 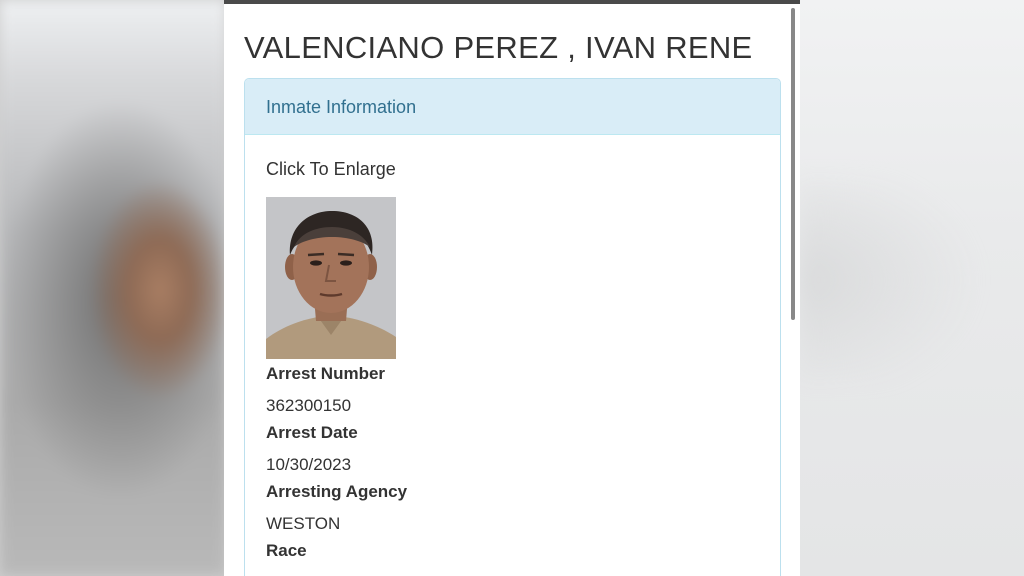 What do you see at coordinates (286, 550) in the screenshot?
I see `race-label: Race` at bounding box center [286, 550].